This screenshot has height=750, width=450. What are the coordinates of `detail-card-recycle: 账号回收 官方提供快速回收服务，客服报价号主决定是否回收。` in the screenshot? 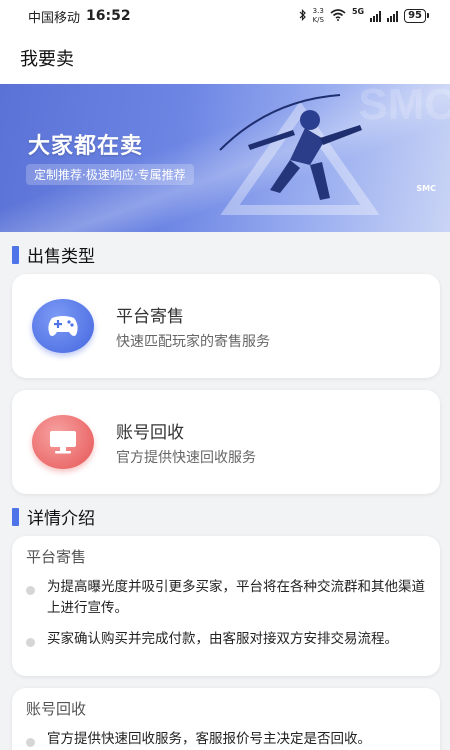 It's located at (226, 719).